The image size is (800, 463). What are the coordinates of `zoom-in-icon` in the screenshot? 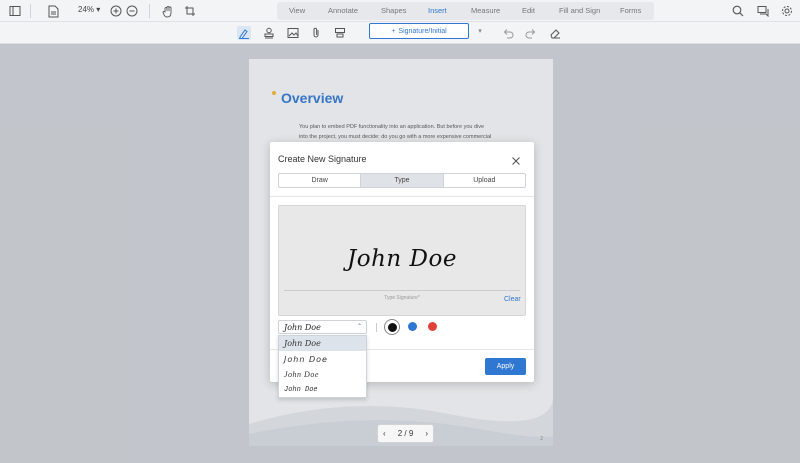 It's located at (116, 11).